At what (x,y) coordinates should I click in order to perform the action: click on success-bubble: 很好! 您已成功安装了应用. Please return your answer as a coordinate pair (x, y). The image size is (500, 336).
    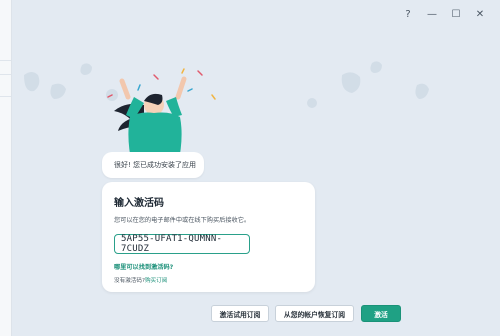
    Looking at the image, I should click on (153, 165).